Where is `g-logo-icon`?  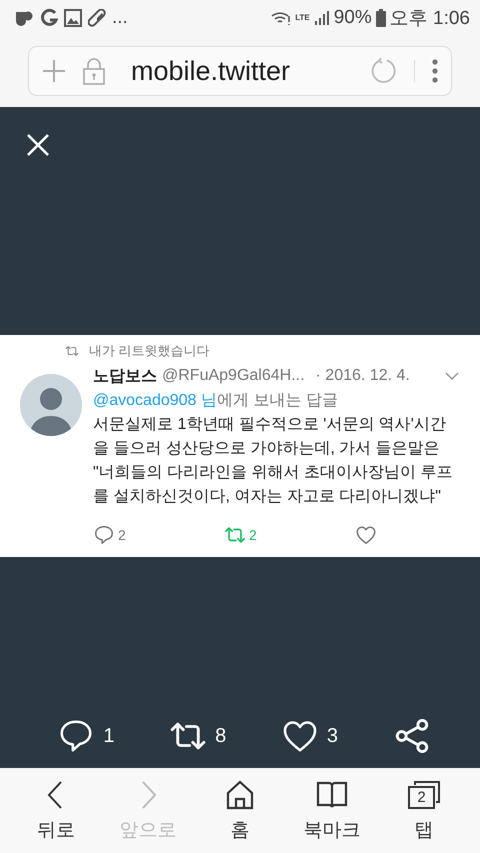 g-logo-icon is located at coordinates (49, 18).